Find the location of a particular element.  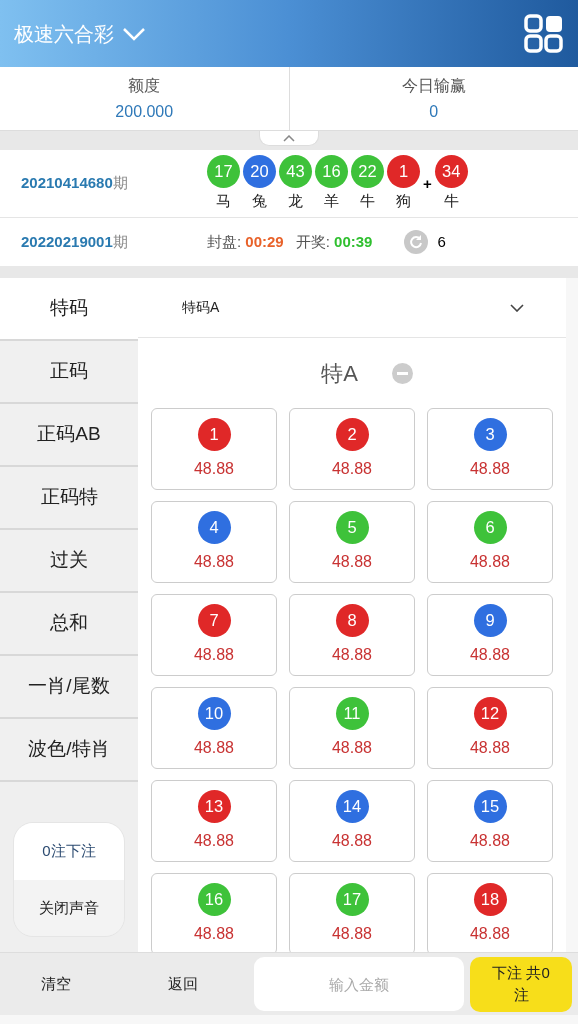

back-button: 返回 is located at coordinates (183, 984).